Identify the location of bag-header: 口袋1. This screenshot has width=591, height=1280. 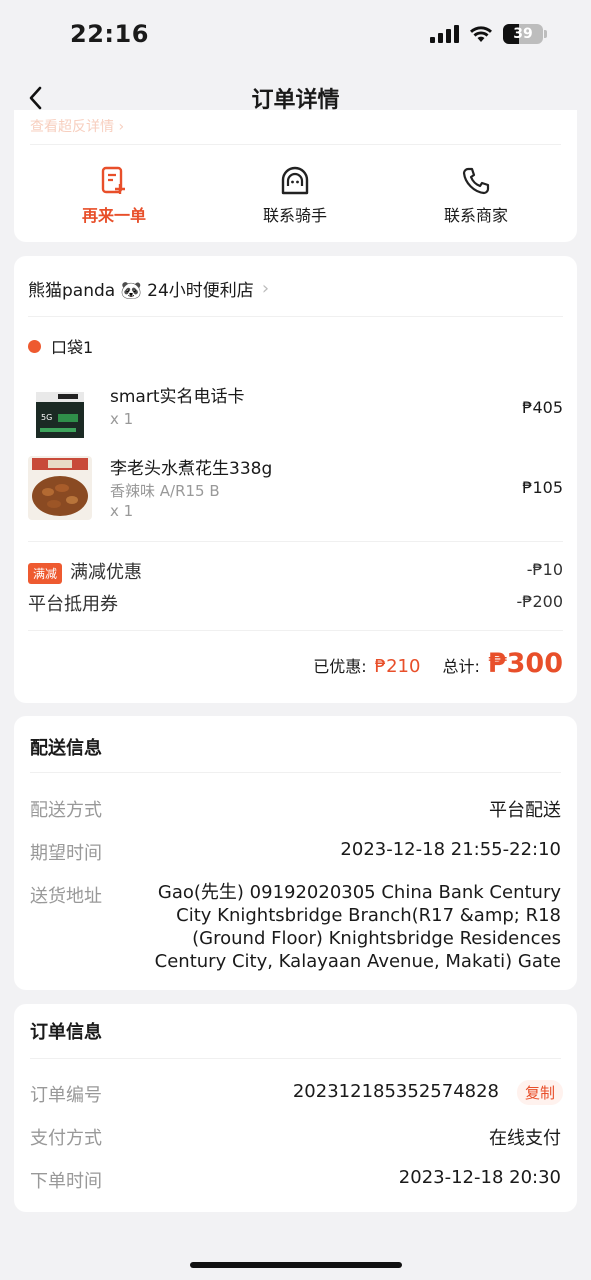
(60, 346).